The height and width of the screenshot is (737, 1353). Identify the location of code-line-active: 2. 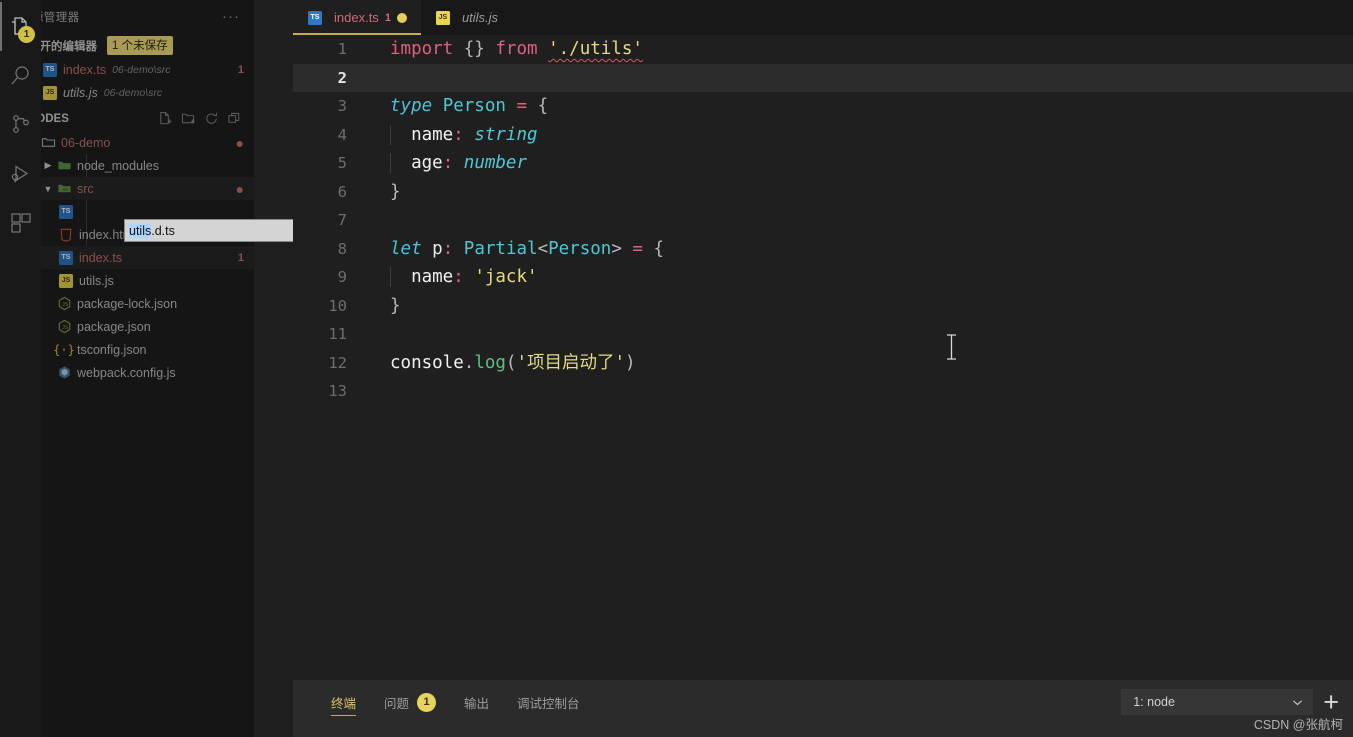
(823, 78).